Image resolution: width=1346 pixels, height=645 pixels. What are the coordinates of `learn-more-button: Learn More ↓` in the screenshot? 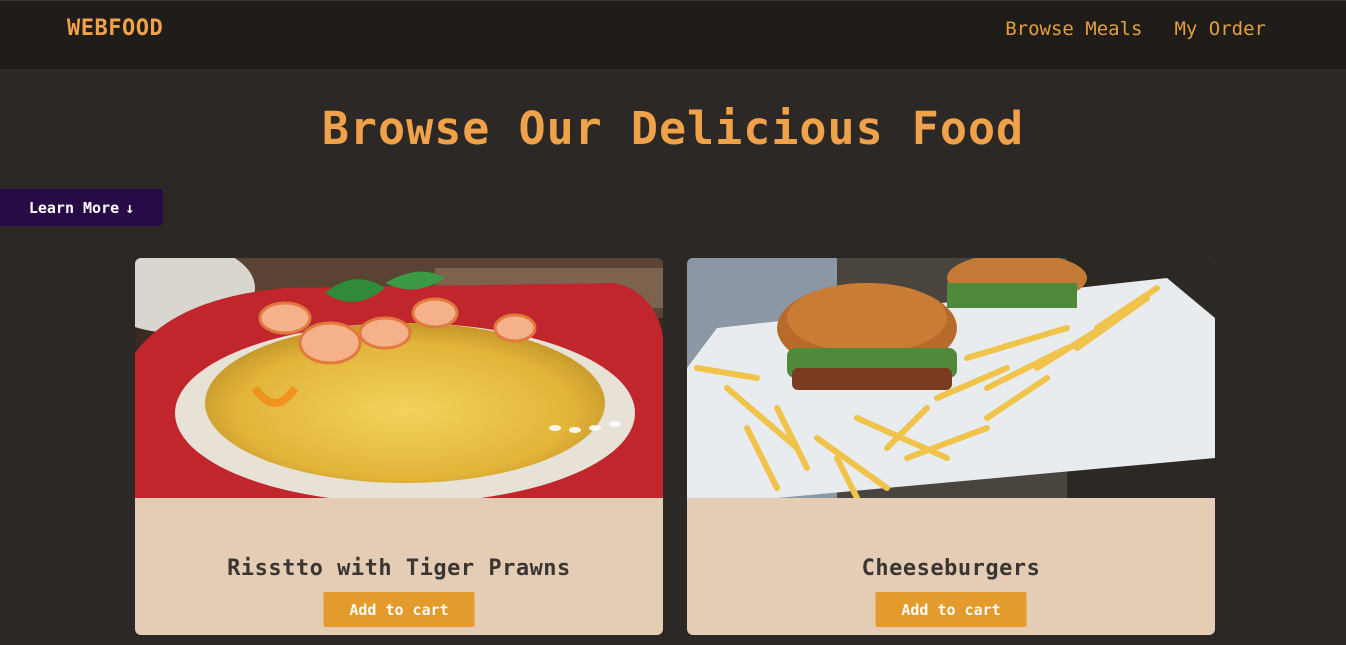 It's located at (81, 207).